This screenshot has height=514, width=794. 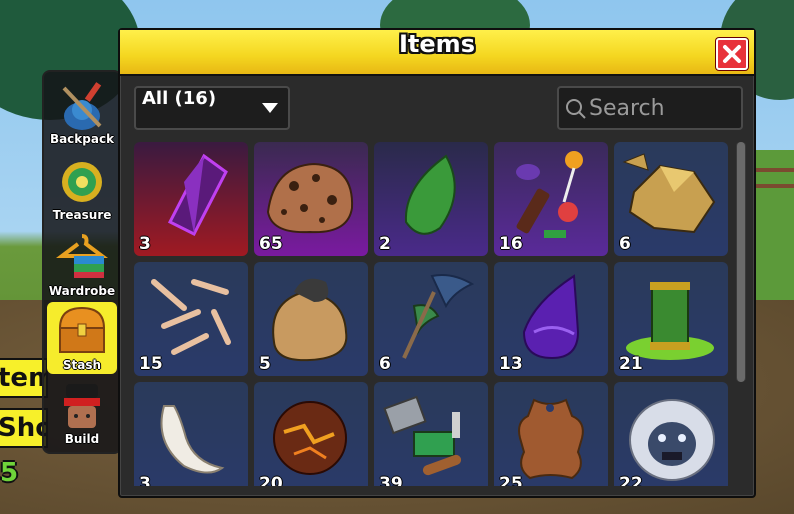 What do you see at coordinates (438, 316) in the screenshot?
I see `fish-tail-icon` at bounding box center [438, 316].